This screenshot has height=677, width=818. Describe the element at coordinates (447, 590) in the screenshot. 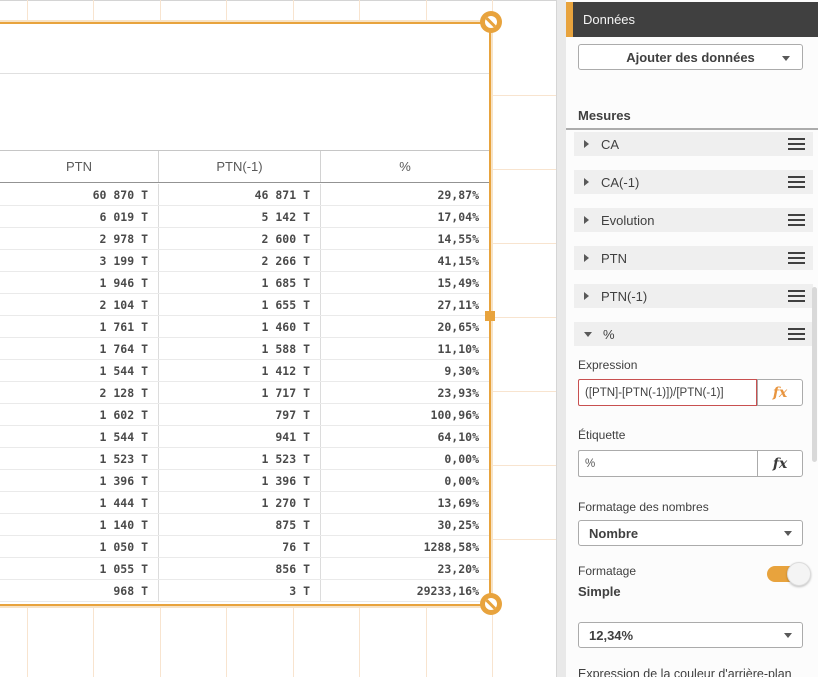

I see `table-cell: 29233,16%` at that location.